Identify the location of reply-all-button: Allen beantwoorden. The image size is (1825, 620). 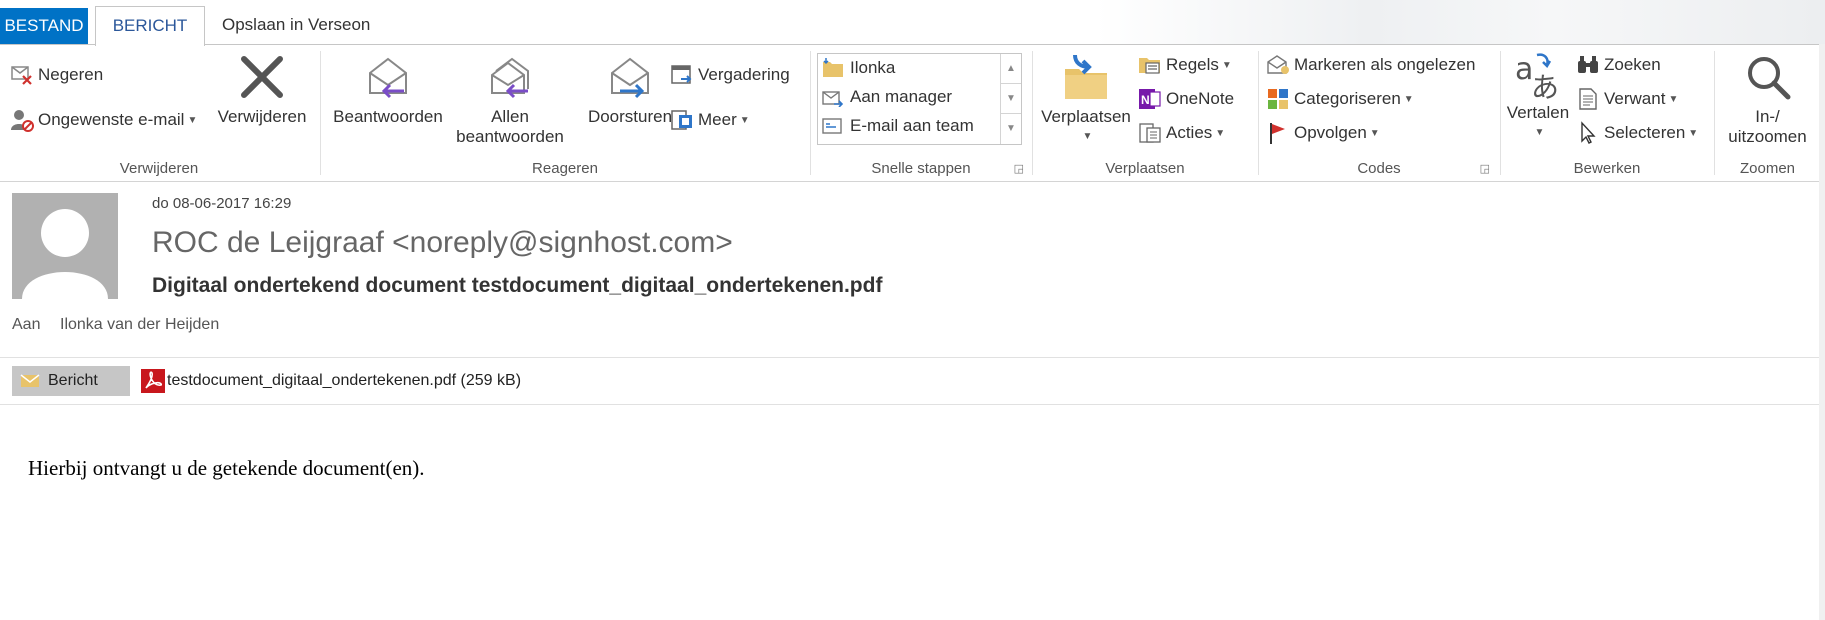
(510, 100).